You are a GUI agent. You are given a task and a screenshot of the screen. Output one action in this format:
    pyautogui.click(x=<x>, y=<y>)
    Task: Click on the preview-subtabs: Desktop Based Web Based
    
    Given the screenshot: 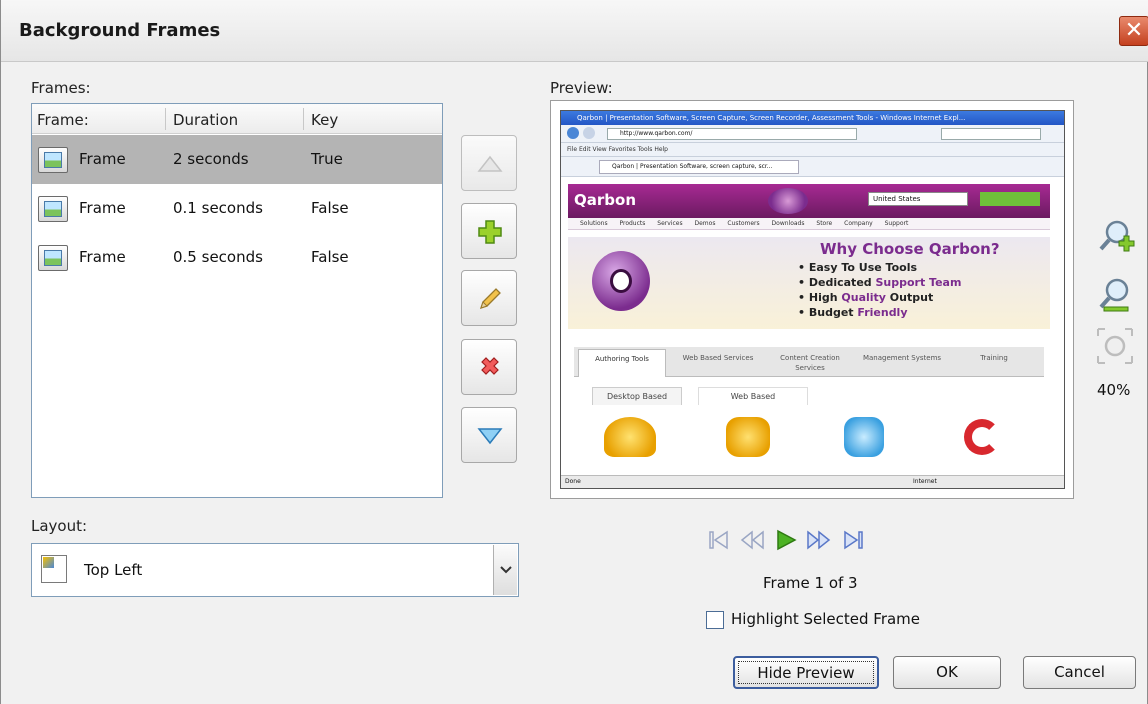 What is the action you would take?
    pyautogui.click(x=809, y=428)
    